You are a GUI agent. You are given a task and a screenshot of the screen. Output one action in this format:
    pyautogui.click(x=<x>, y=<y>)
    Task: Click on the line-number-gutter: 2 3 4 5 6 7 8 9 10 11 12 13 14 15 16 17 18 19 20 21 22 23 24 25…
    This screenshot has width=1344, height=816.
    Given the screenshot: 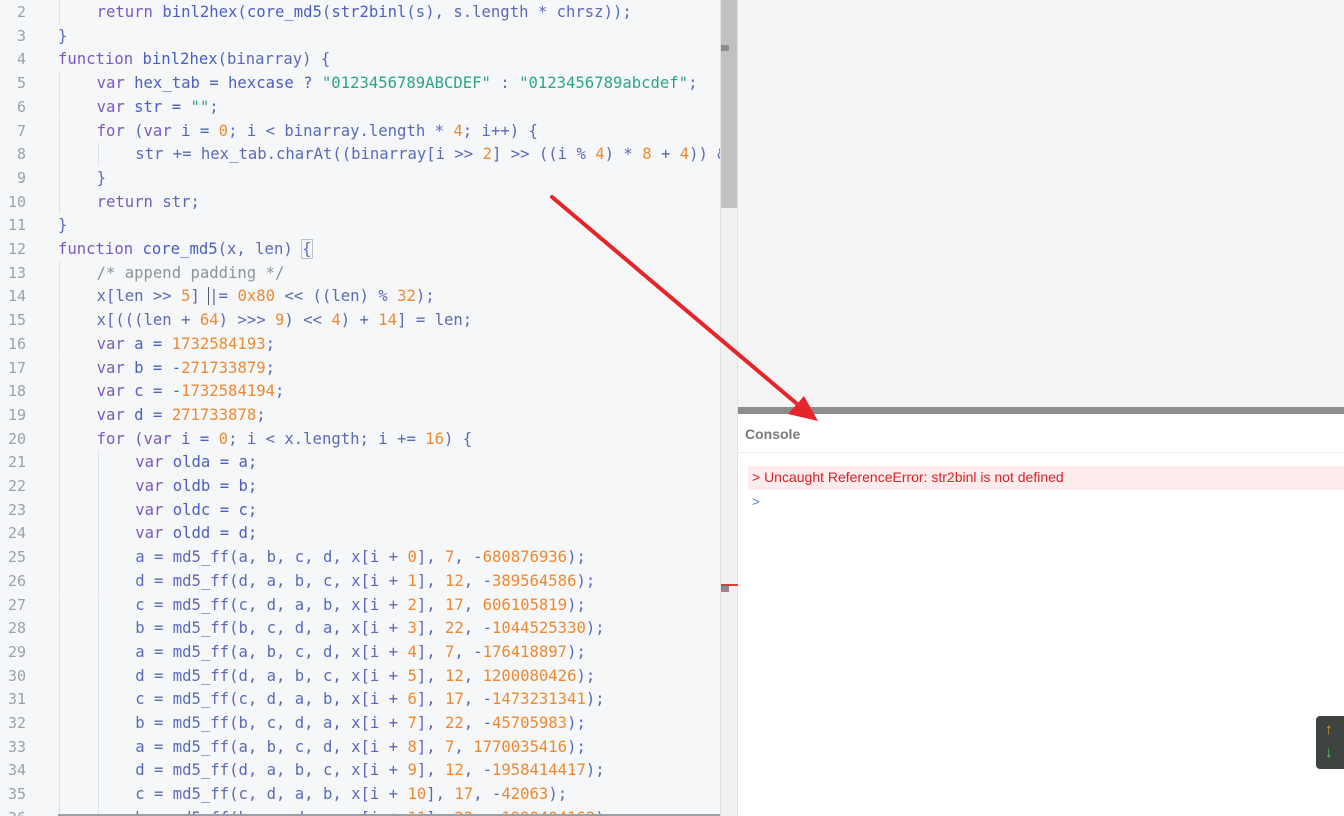 What is the action you would take?
    pyautogui.click(x=21, y=408)
    